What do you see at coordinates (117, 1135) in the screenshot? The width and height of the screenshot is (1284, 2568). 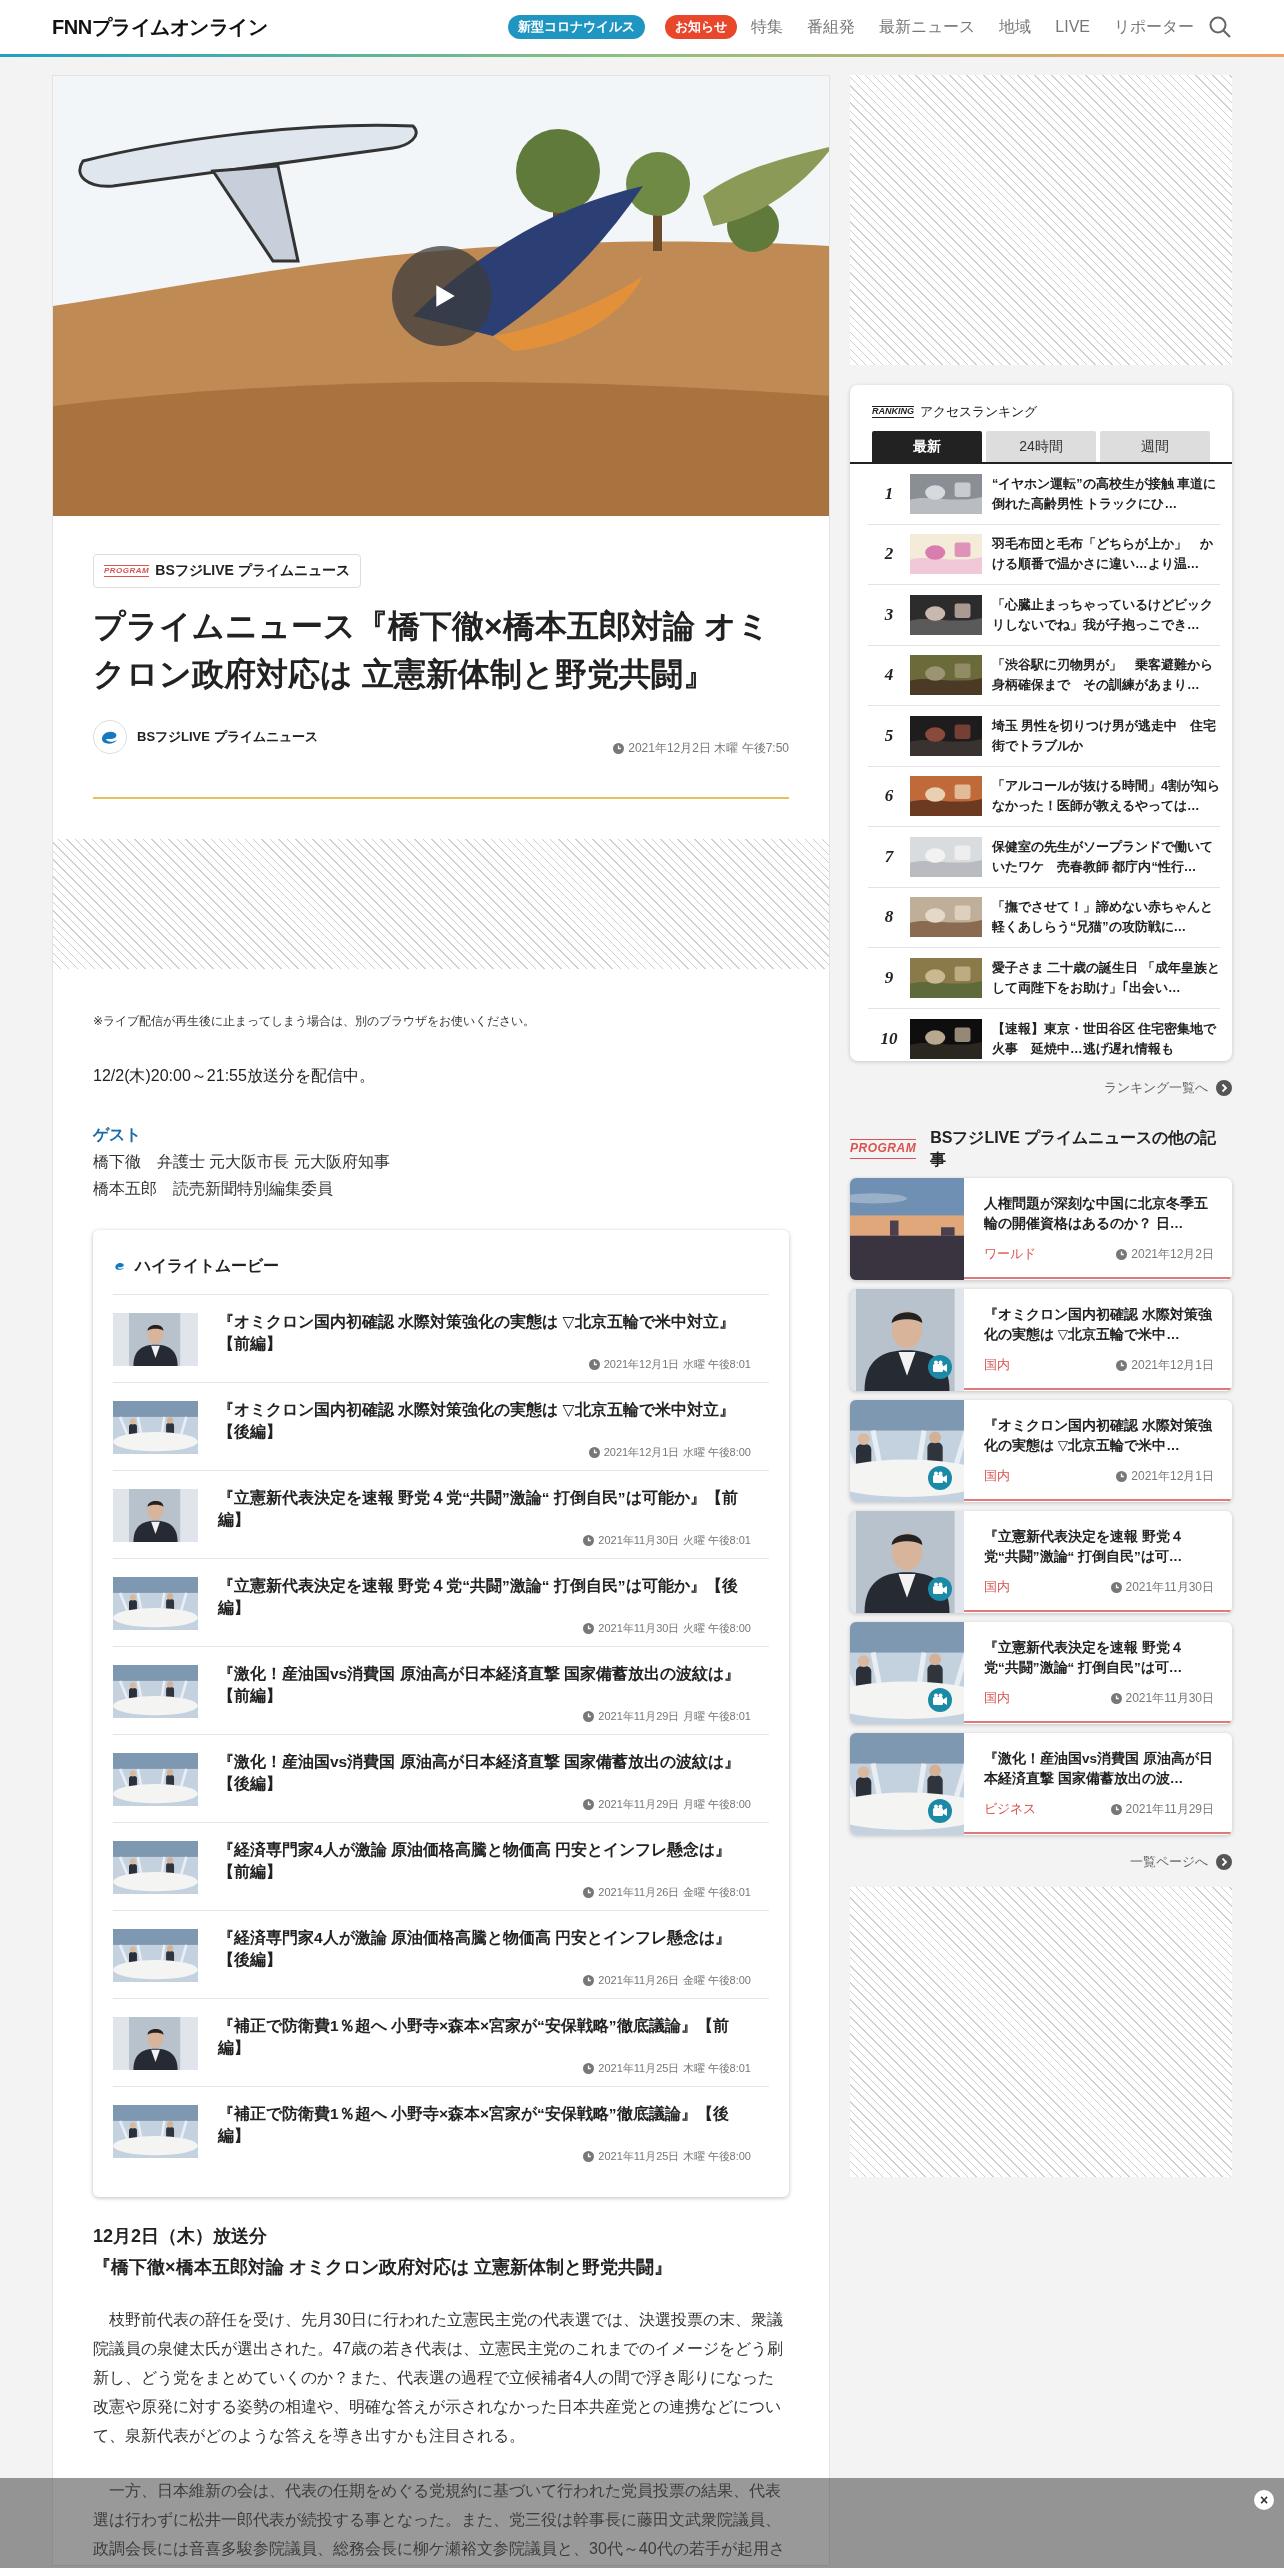 I see `guest-heading: ゲスト` at bounding box center [117, 1135].